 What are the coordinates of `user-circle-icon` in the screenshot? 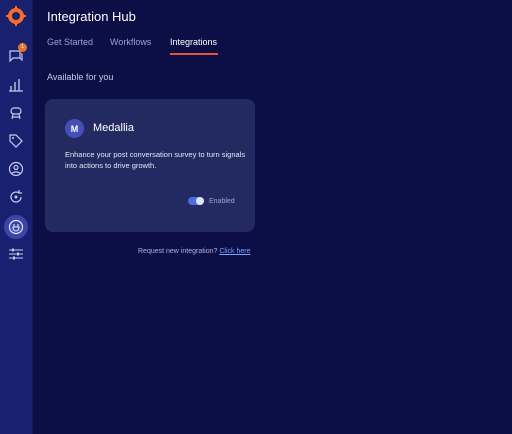 It's located at (16, 169).